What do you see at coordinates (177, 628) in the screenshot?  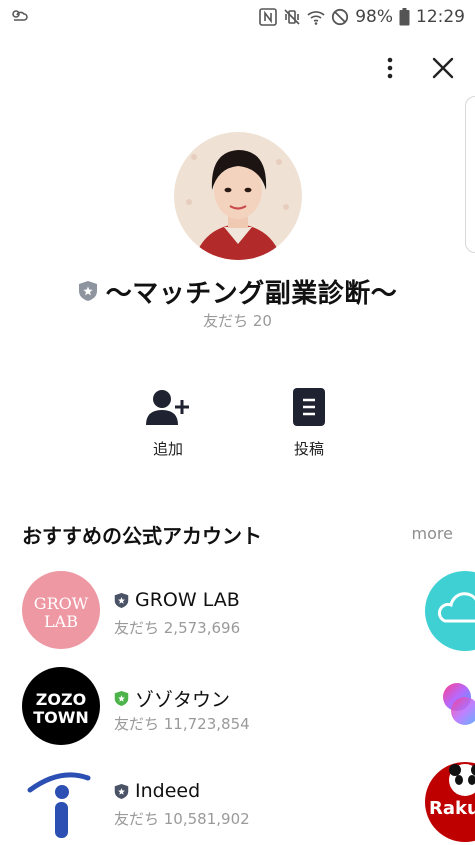 I see `account-friends: 友だち 2,573,696` at bounding box center [177, 628].